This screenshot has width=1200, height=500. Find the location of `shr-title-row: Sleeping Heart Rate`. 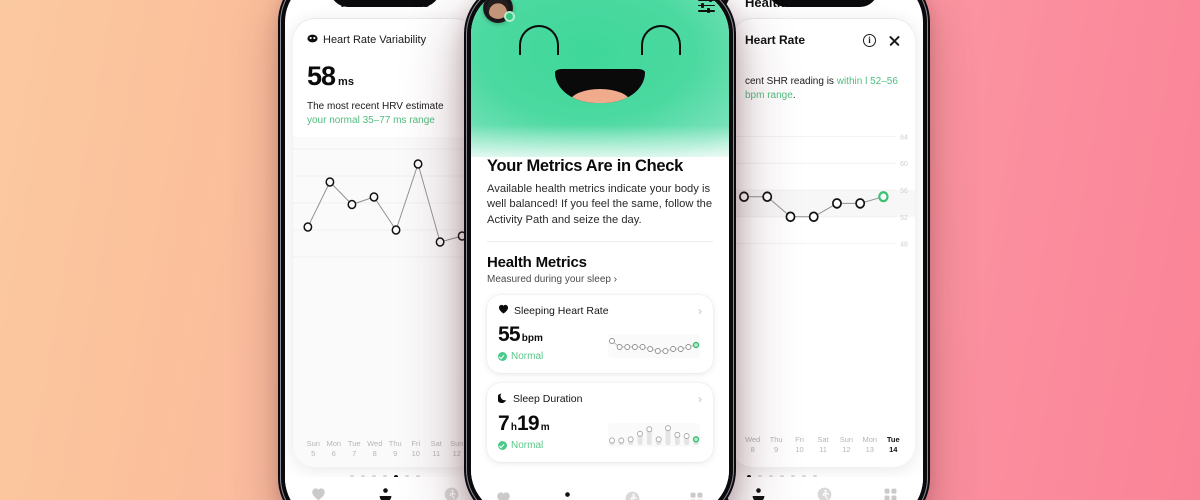

shr-title-row: Sleeping Heart Rate is located at coordinates (553, 310).